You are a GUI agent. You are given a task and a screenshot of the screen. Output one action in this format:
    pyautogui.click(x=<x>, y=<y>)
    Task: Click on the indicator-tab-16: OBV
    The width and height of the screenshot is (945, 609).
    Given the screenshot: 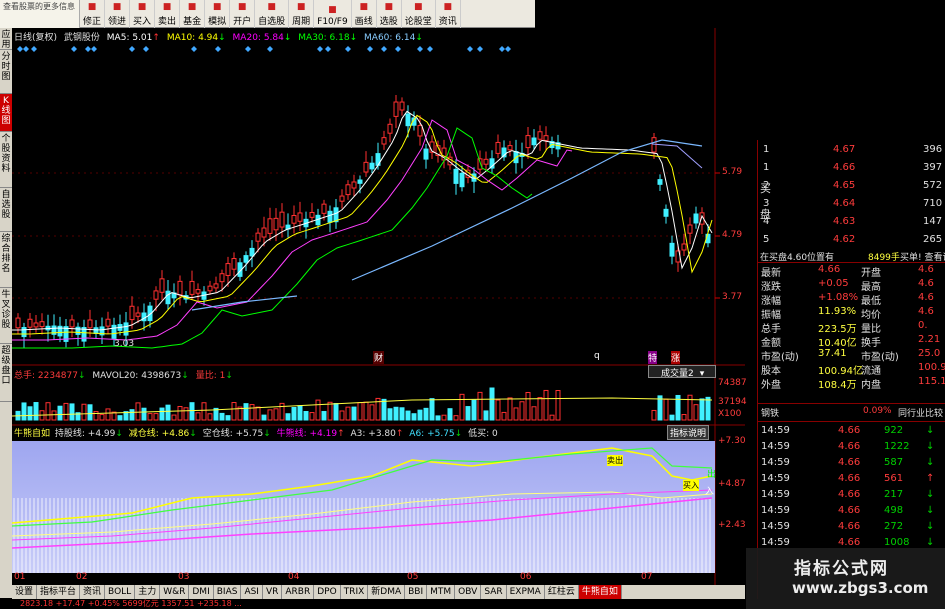 What is the action you would take?
    pyautogui.click(x=468, y=592)
    